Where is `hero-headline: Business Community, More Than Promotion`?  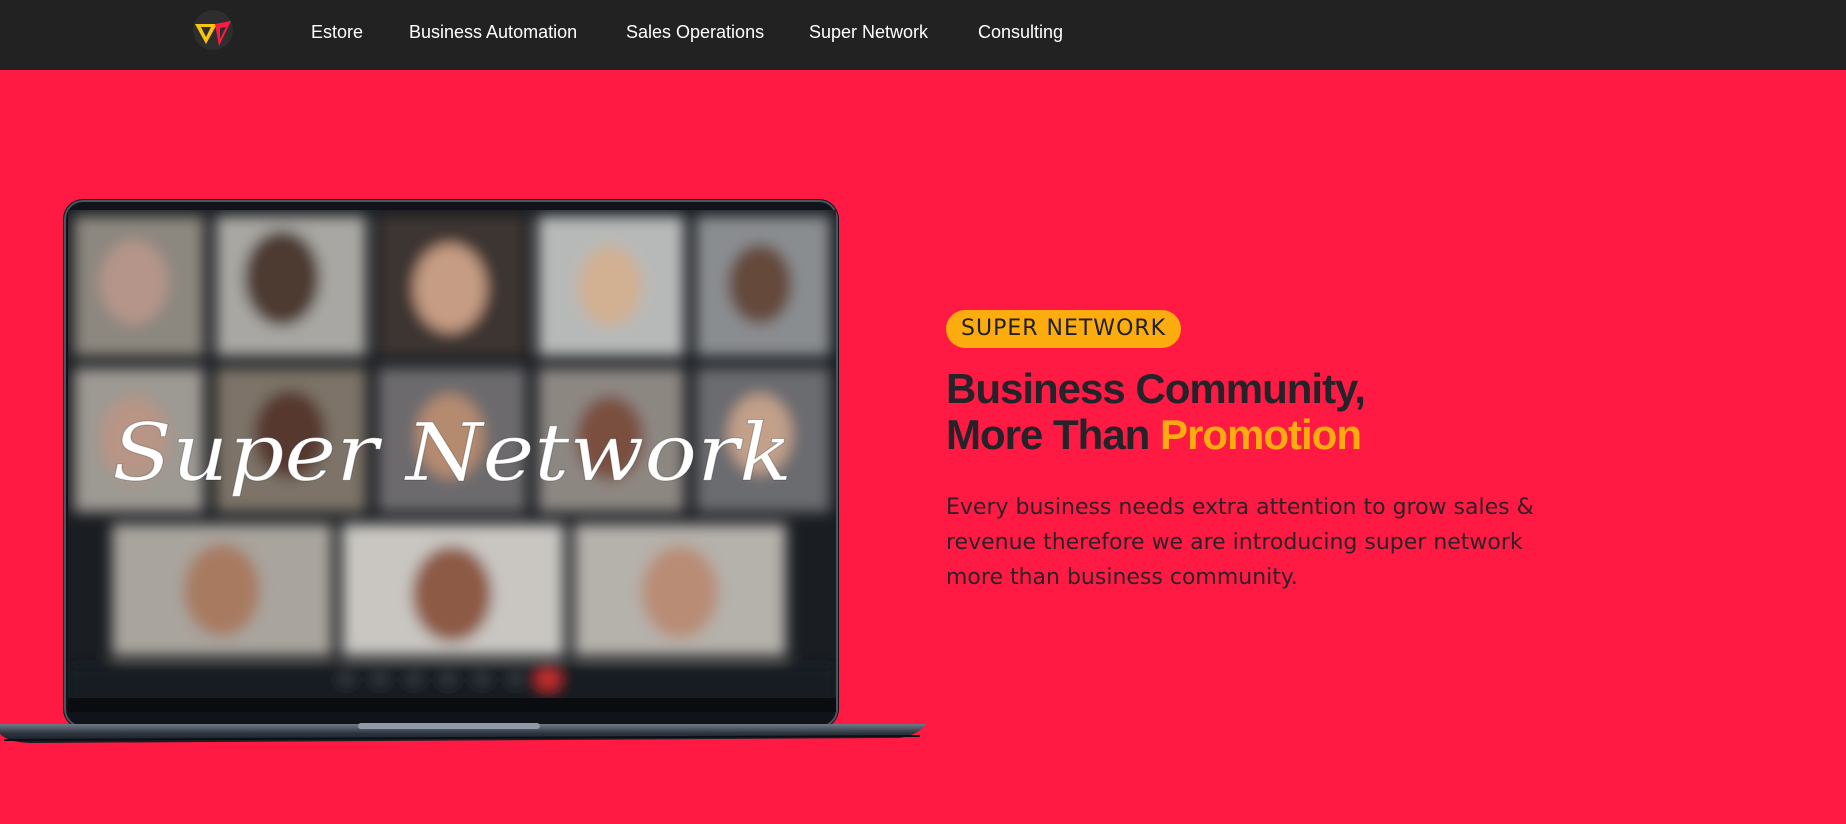
hero-headline: Business Community, More Than Promotion is located at coordinates (1156, 411).